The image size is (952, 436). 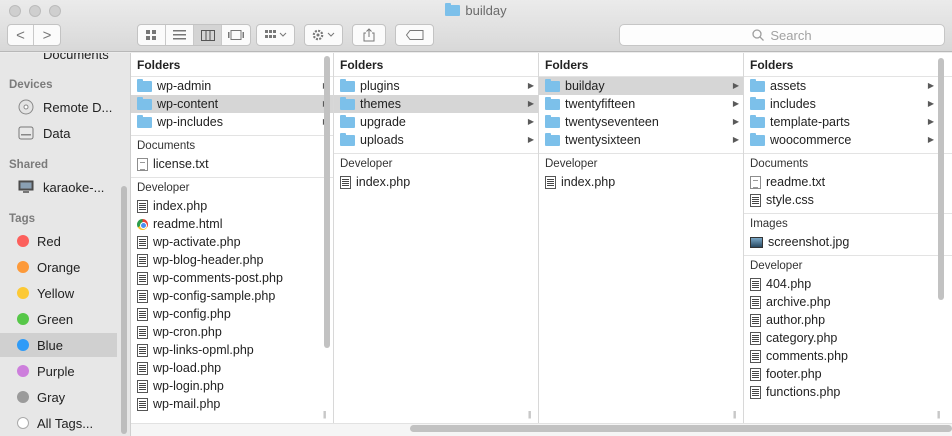 What do you see at coordinates (232, 404) in the screenshot?
I see `file-row: wp-mail.php` at bounding box center [232, 404].